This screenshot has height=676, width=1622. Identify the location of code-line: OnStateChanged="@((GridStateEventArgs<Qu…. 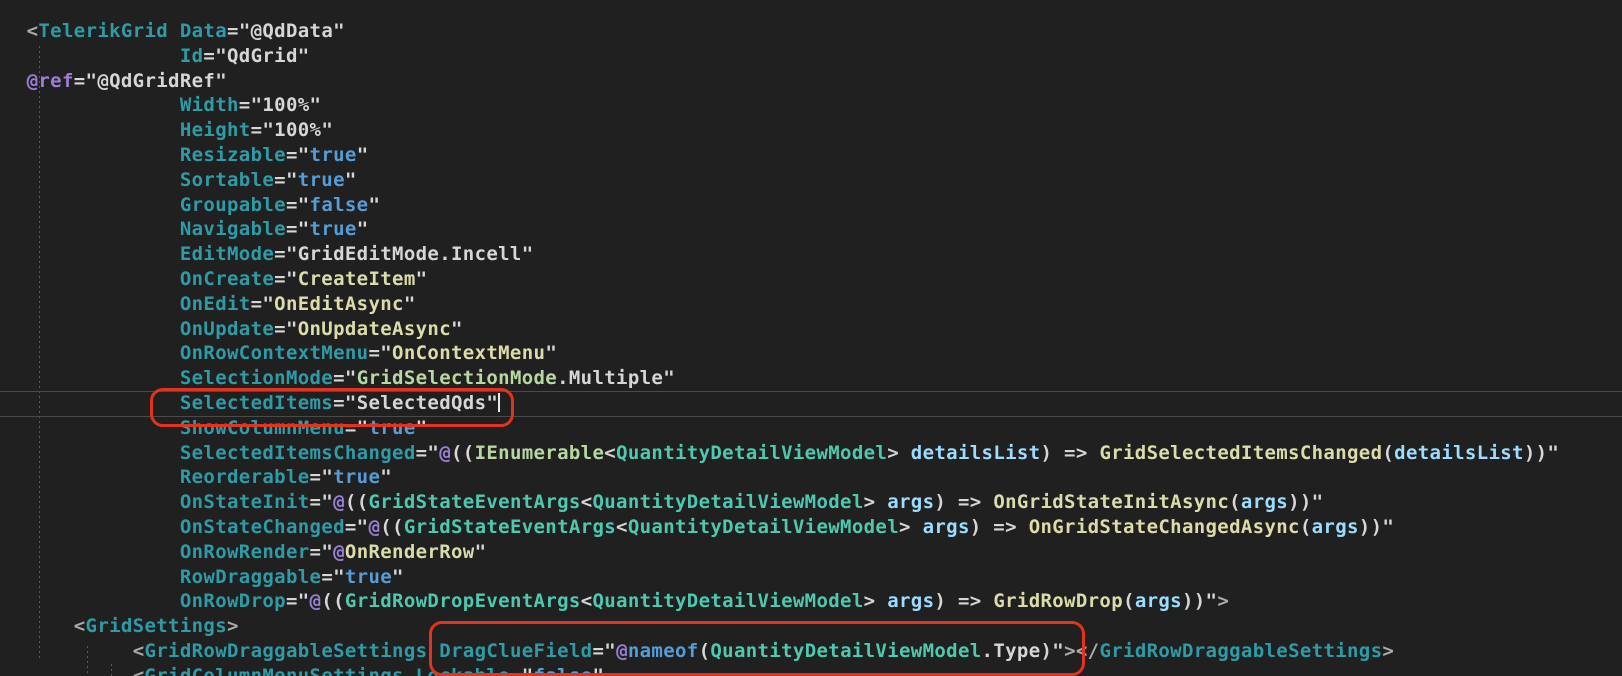
(812, 527).